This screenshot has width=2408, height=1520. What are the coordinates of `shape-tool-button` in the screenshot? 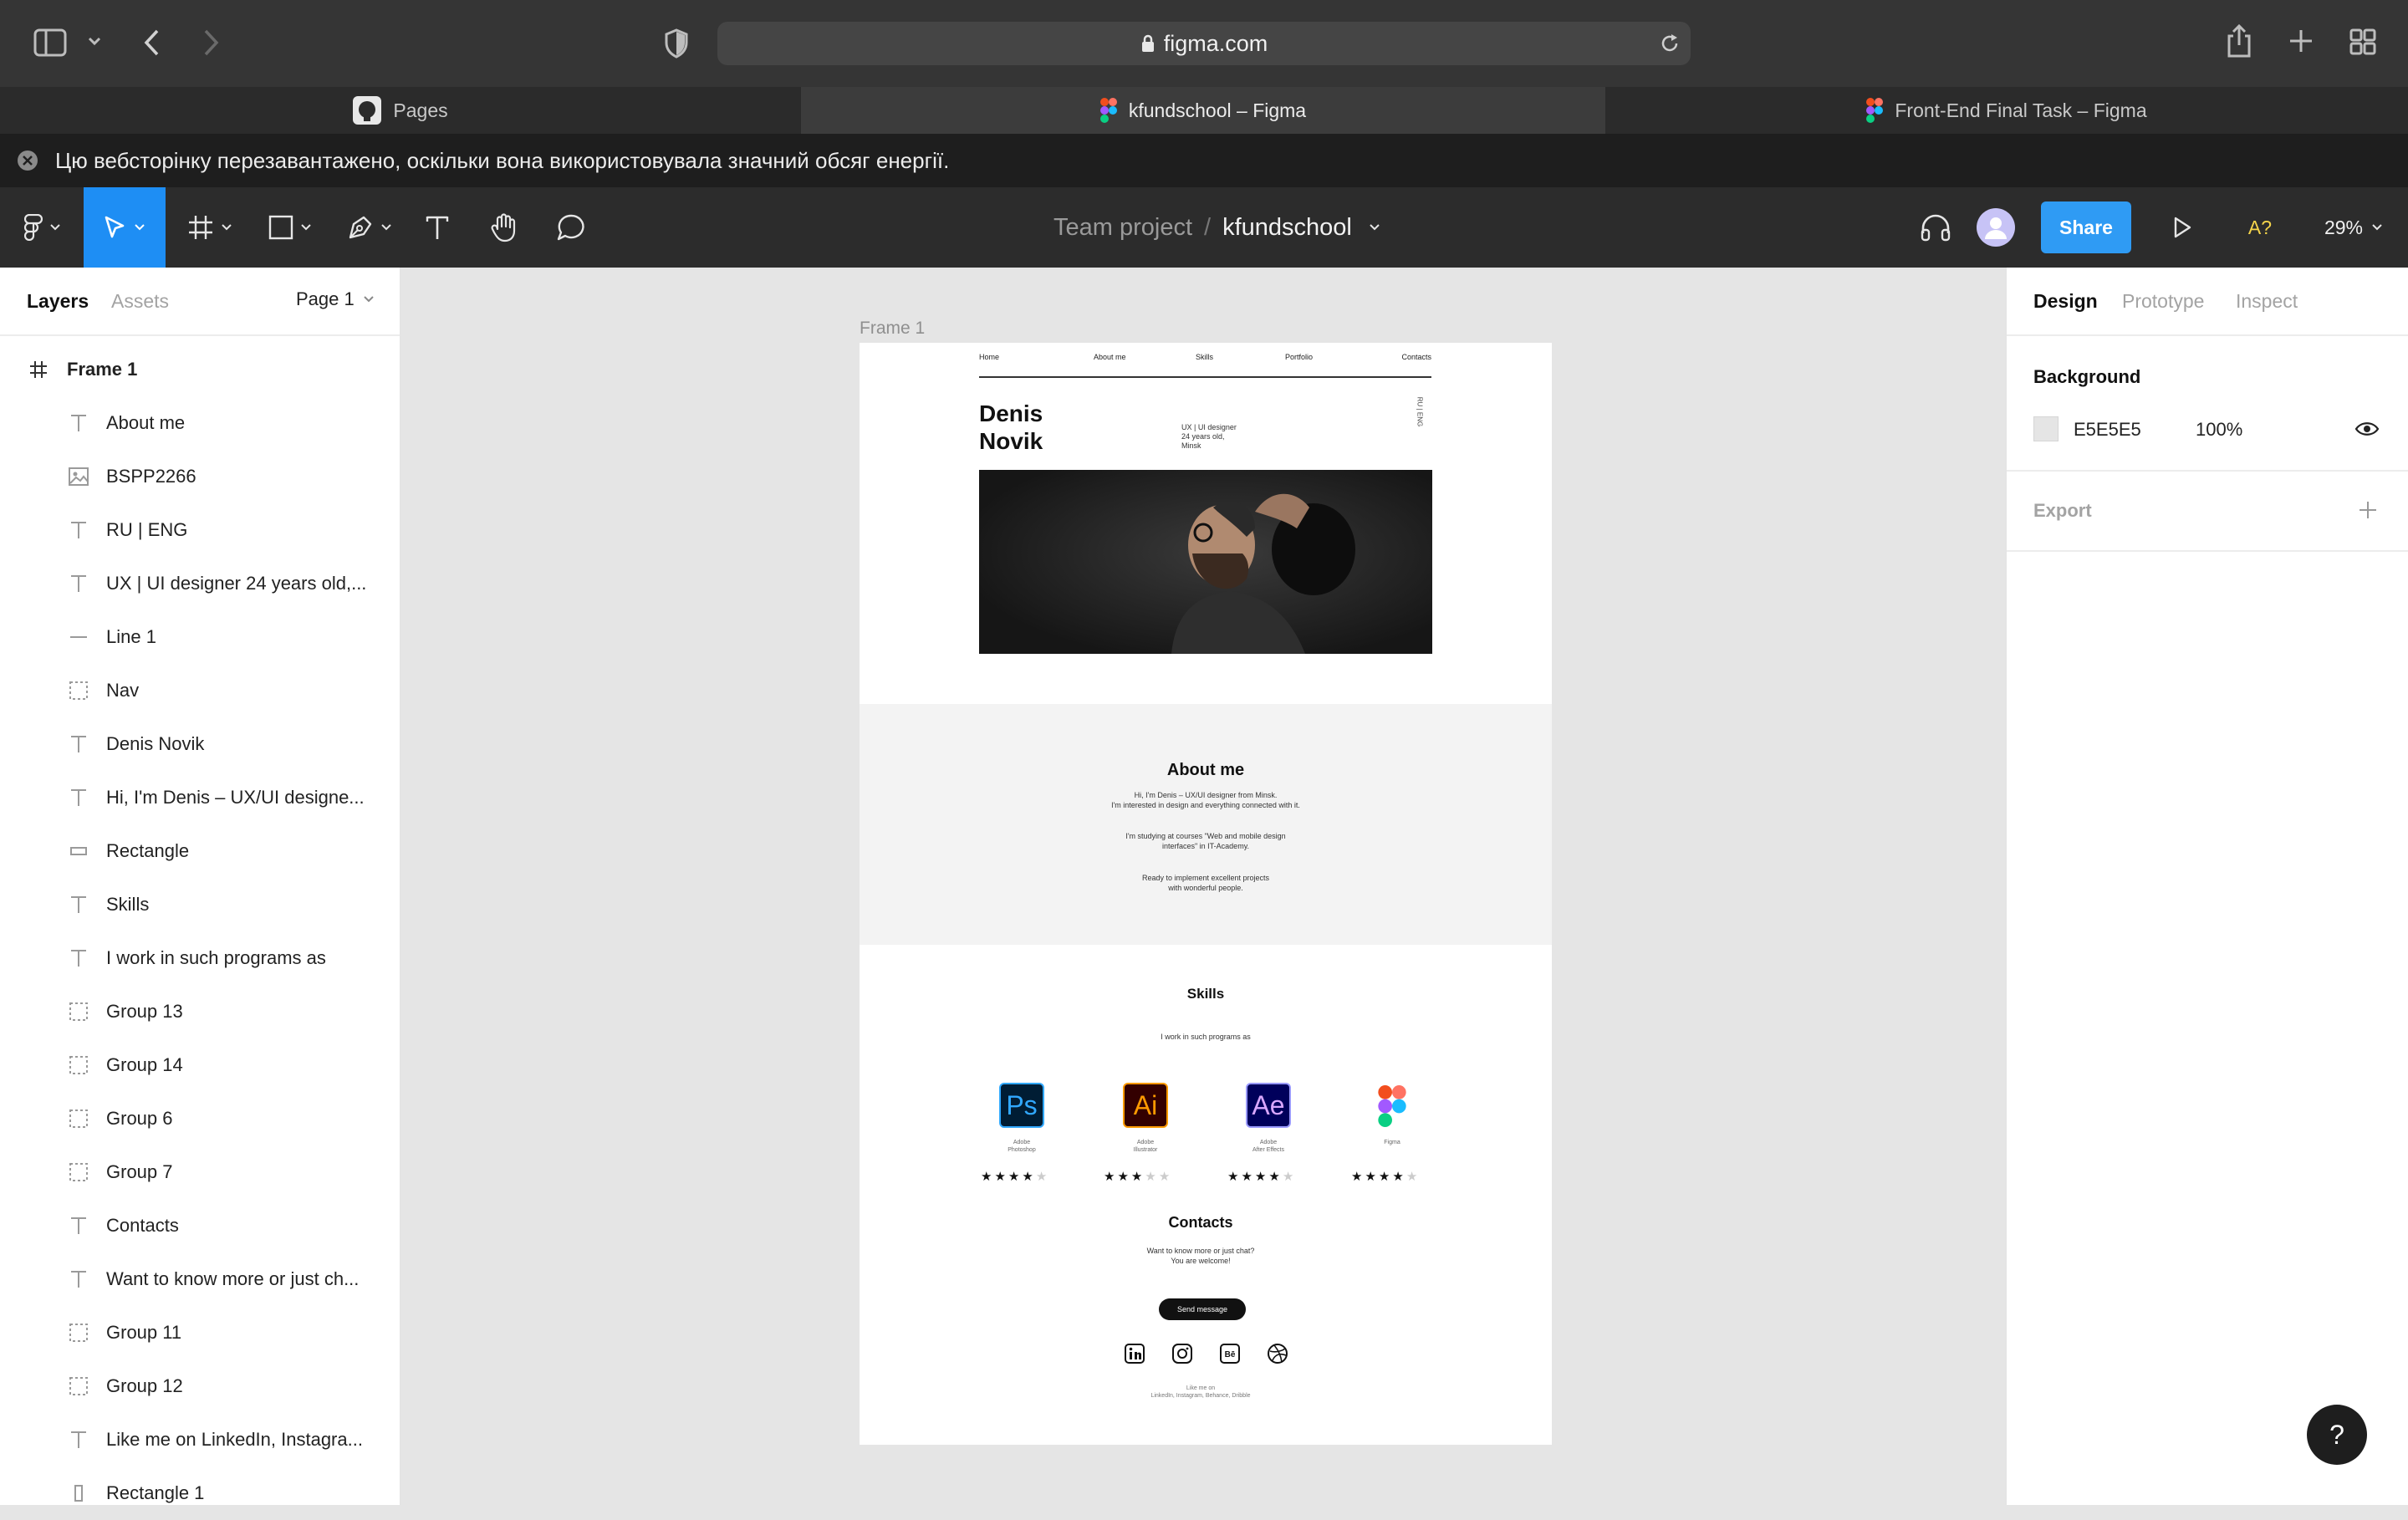 It's located at (290, 228).